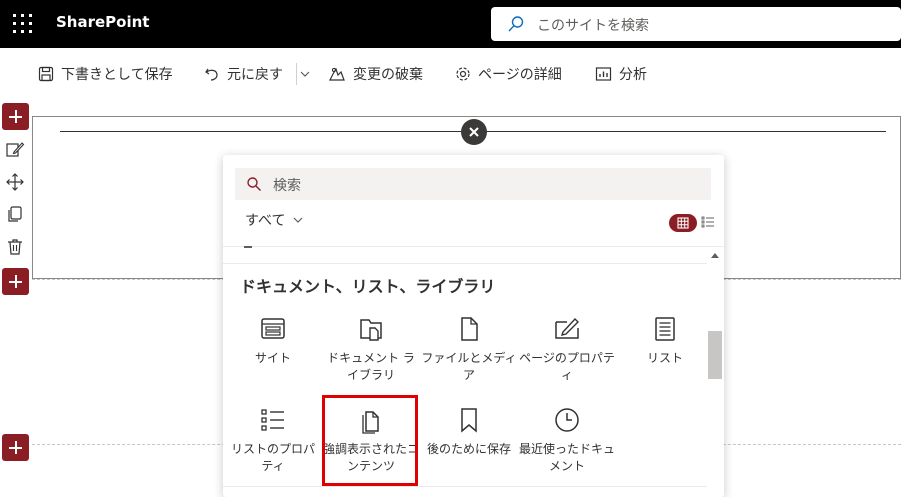  I want to click on brand-name: SharePoint, so click(102, 22).